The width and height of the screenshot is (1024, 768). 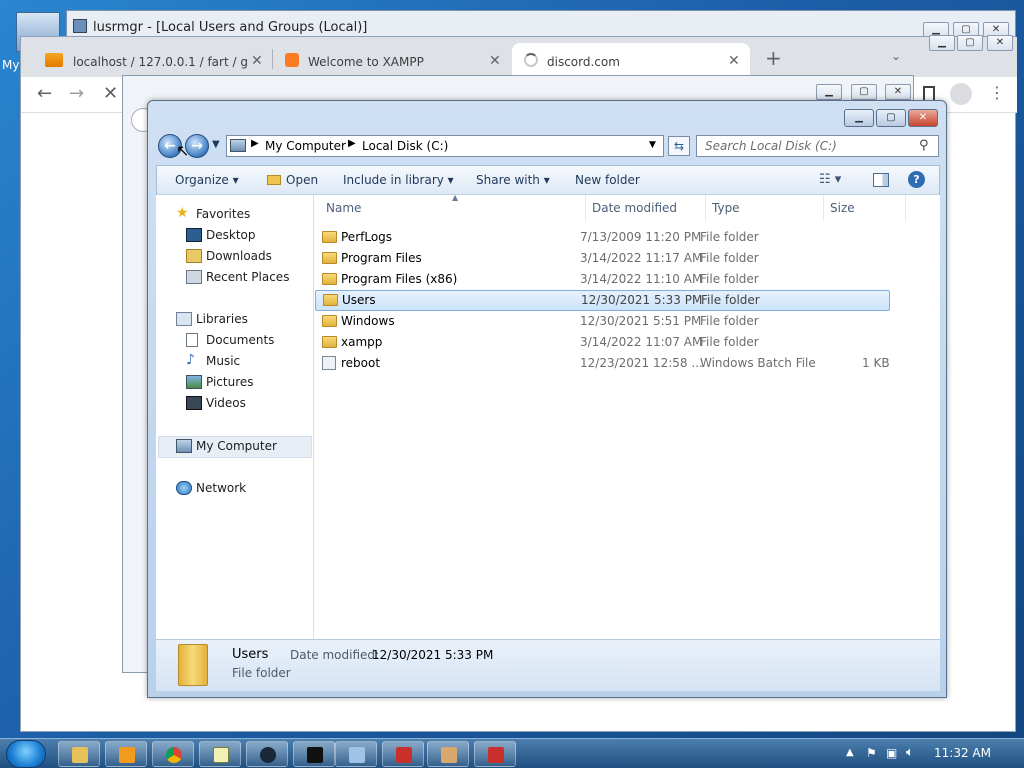 What do you see at coordinates (305, 146) in the screenshot?
I see `breadcrumb-my-computer: My Computer` at bounding box center [305, 146].